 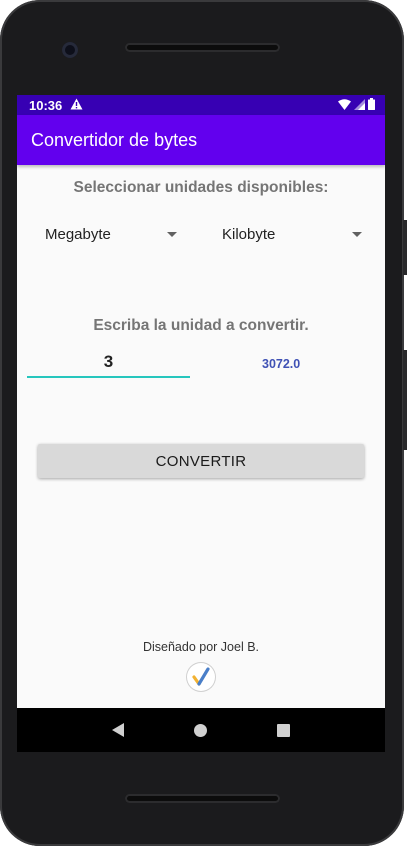 I want to click on navigation-bar, so click(x=201, y=730).